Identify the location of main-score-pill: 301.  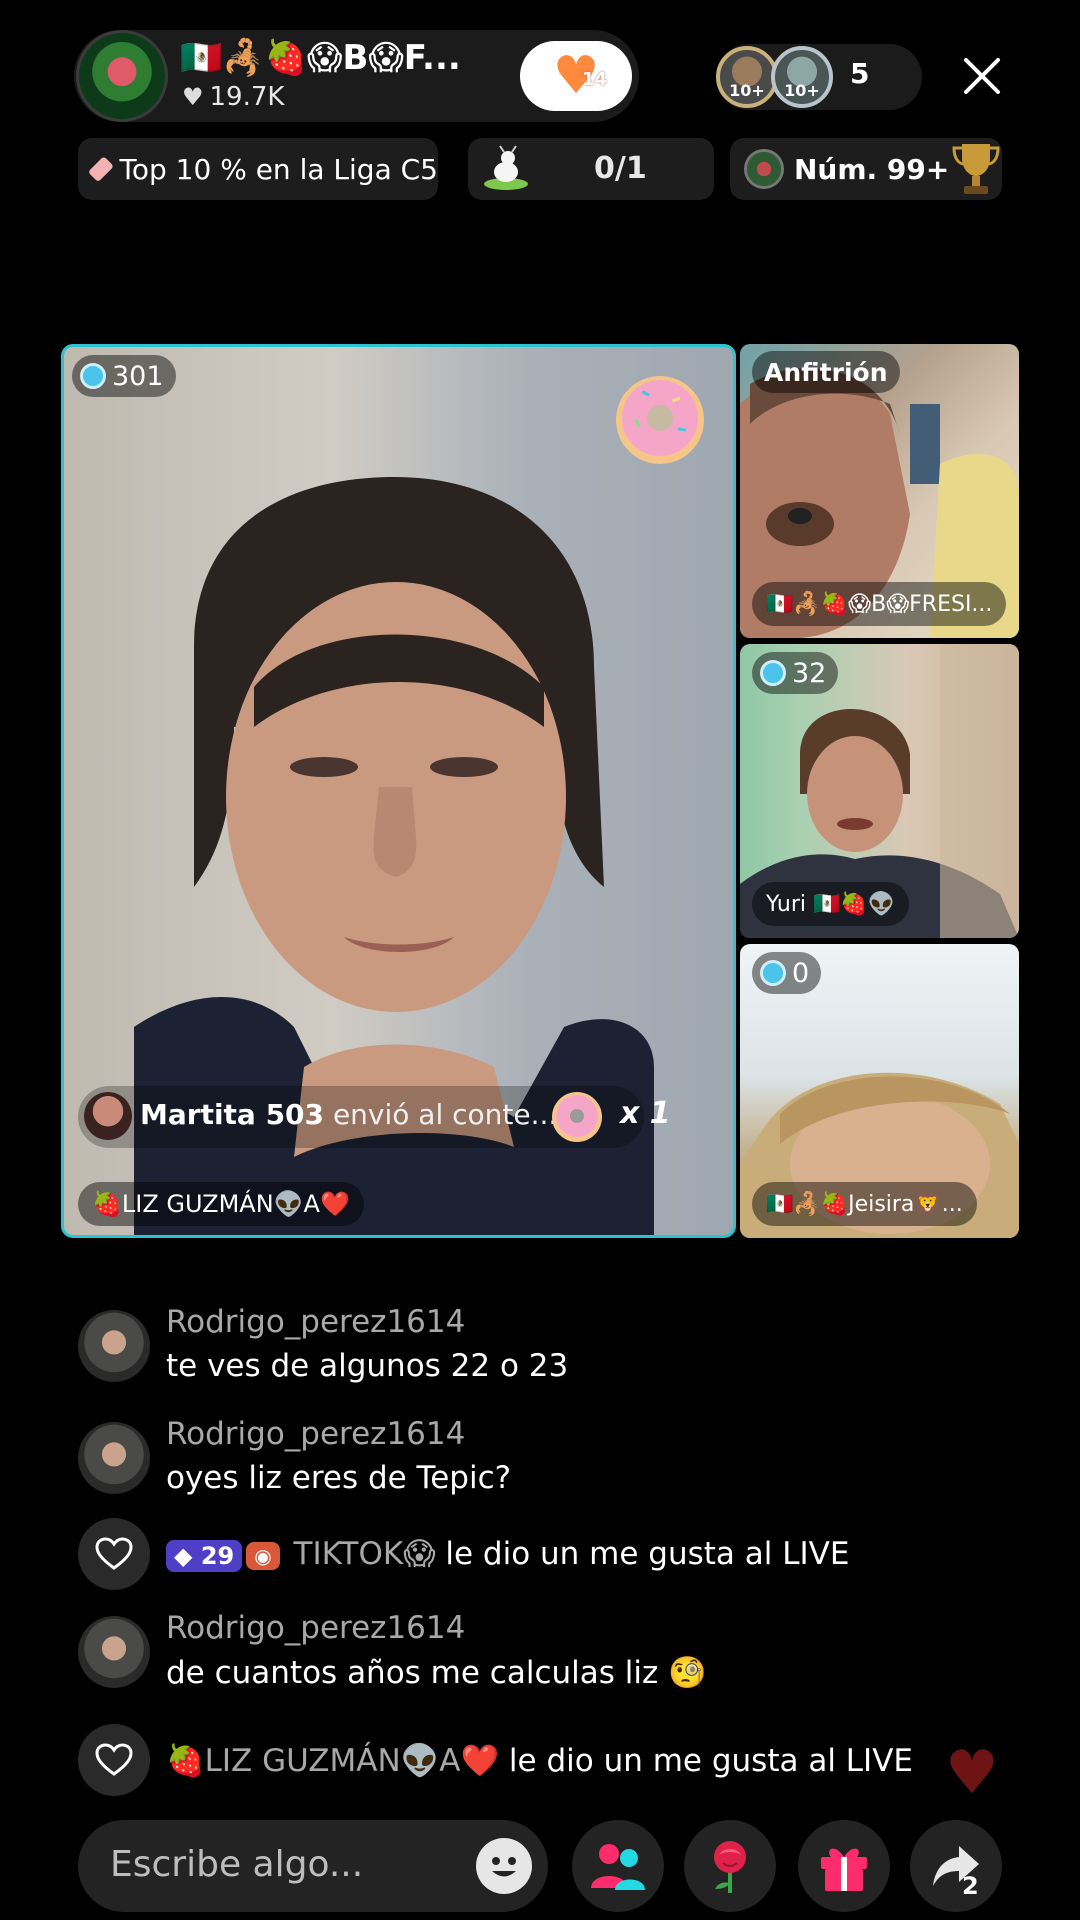
(124, 376).